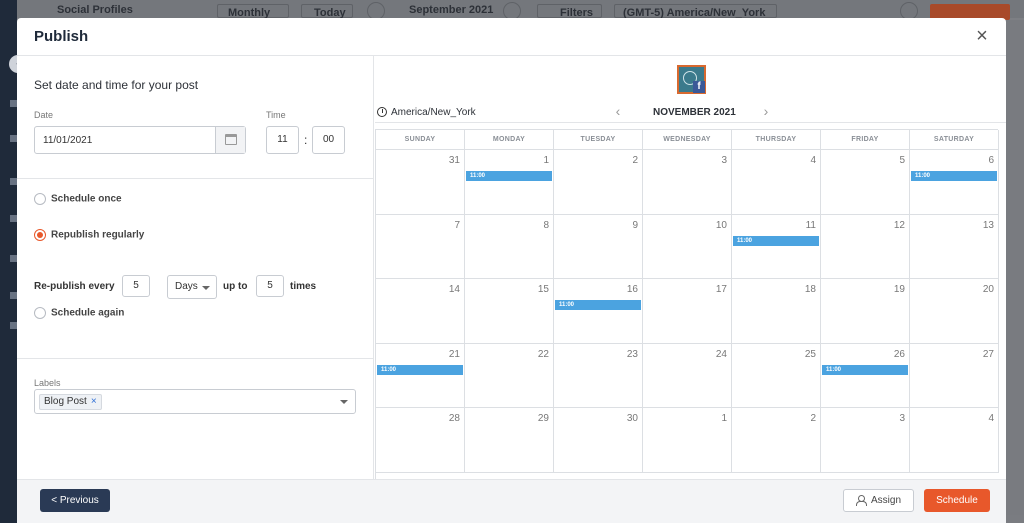 The height and width of the screenshot is (523, 1024). I want to click on day-number: 7, so click(457, 225).